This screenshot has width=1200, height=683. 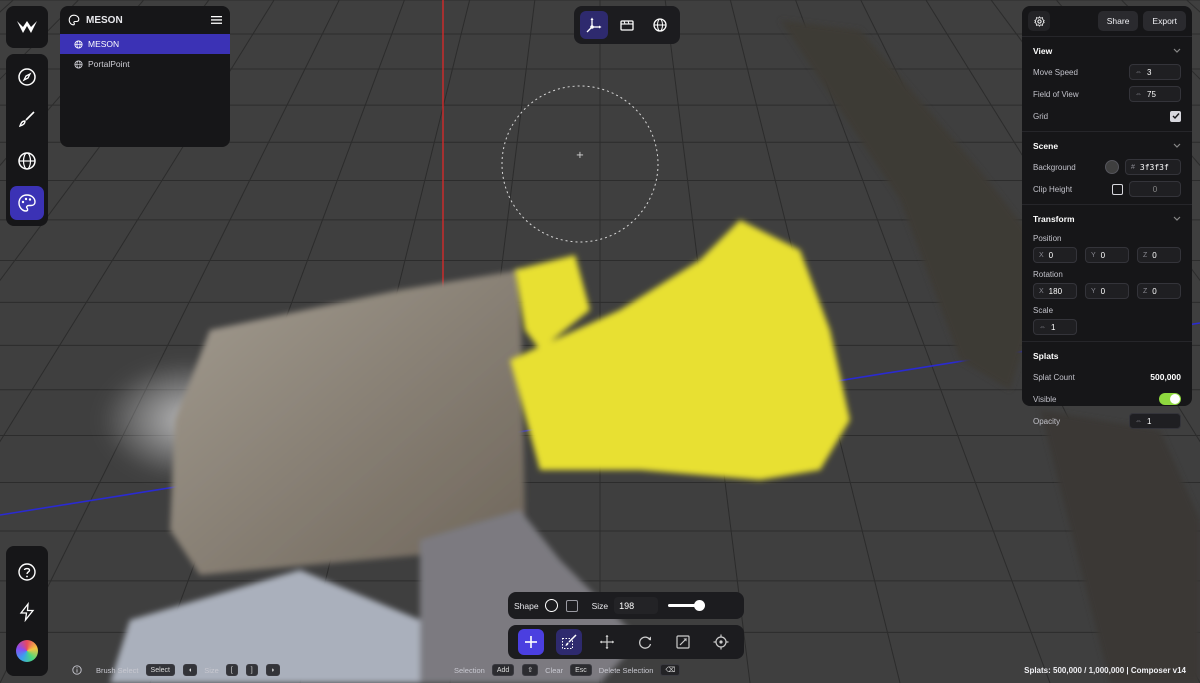 I want to click on move-speed-value: 3, so click(x=1149, y=72).